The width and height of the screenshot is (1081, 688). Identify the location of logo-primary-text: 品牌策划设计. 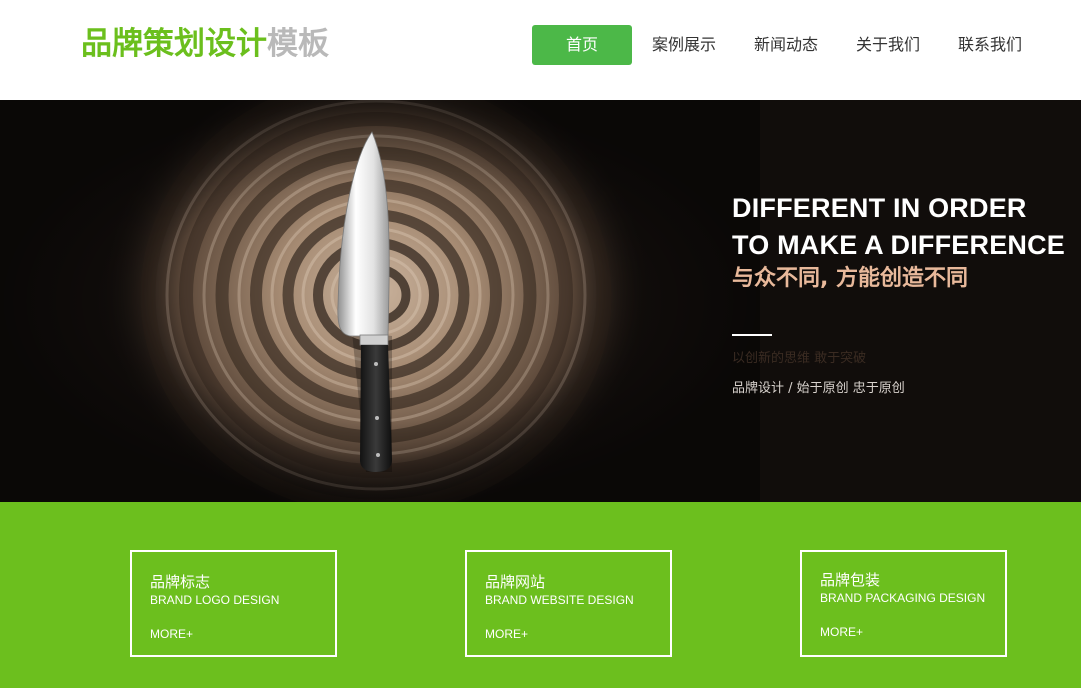
(174, 44).